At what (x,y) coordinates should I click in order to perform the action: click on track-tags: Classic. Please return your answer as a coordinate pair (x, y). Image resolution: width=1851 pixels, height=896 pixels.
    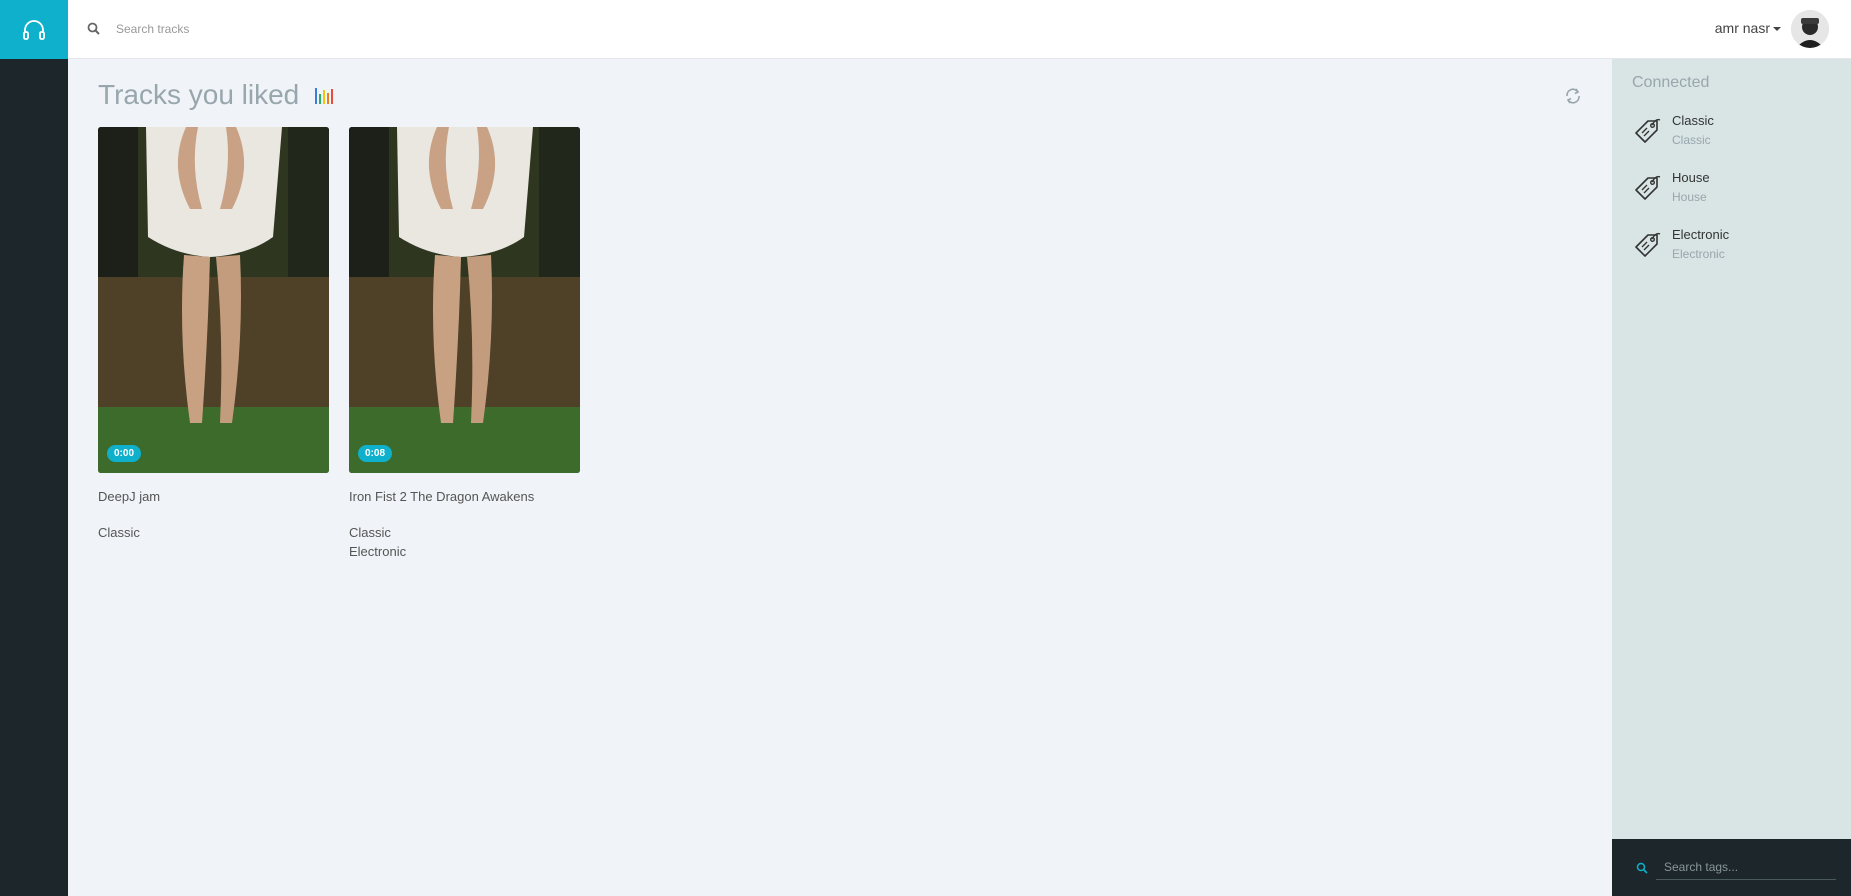
    Looking at the image, I should click on (213, 532).